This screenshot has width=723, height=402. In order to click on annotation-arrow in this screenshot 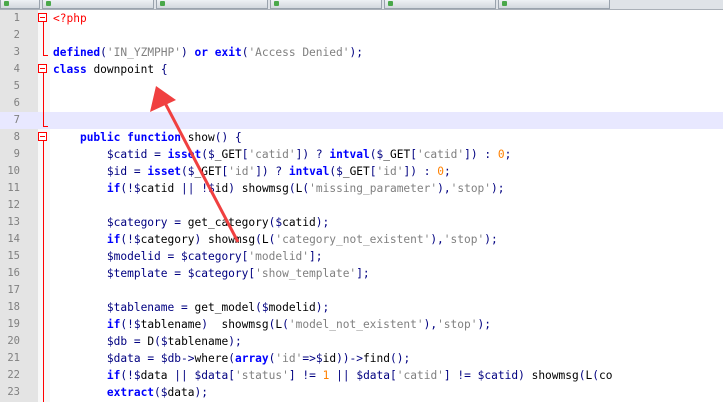, I will do `click(195, 164)`.